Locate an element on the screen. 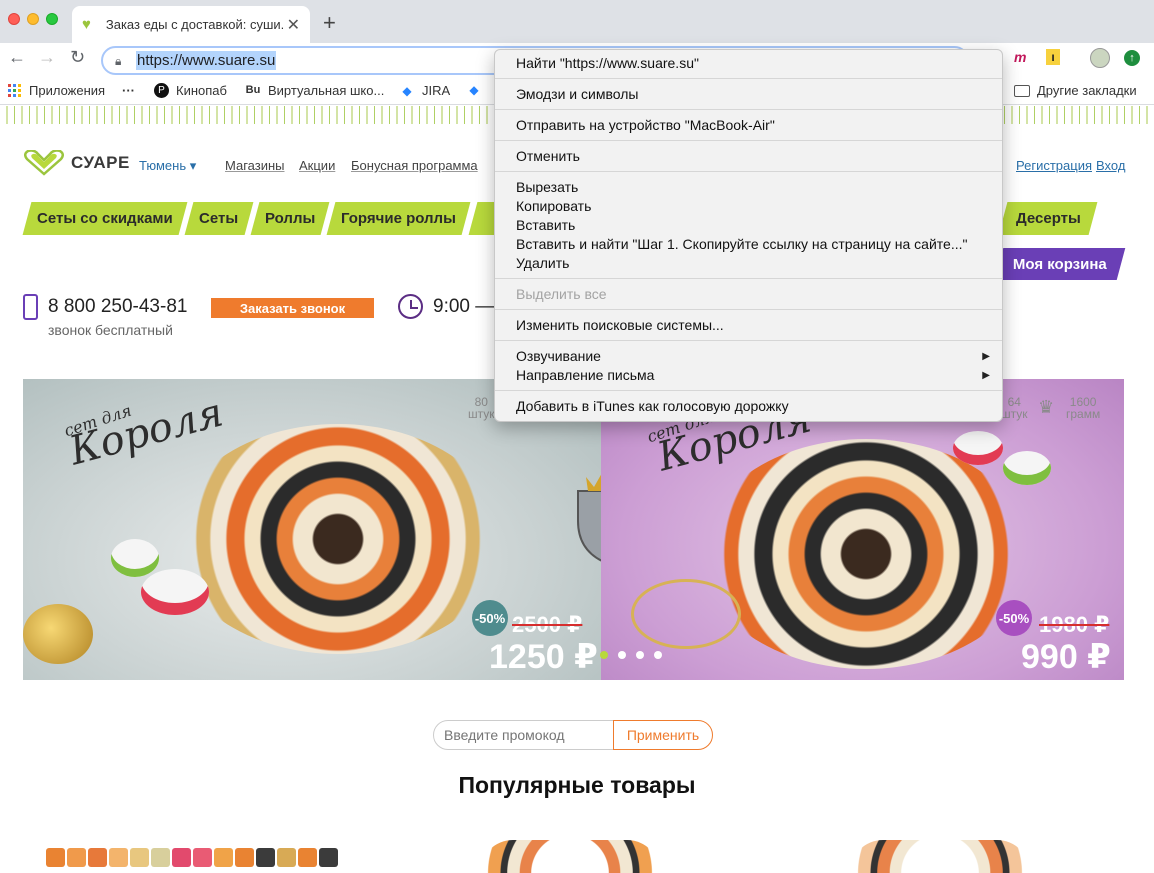  phone-note: звонок бесплатный is located at coordinates (110, 330).